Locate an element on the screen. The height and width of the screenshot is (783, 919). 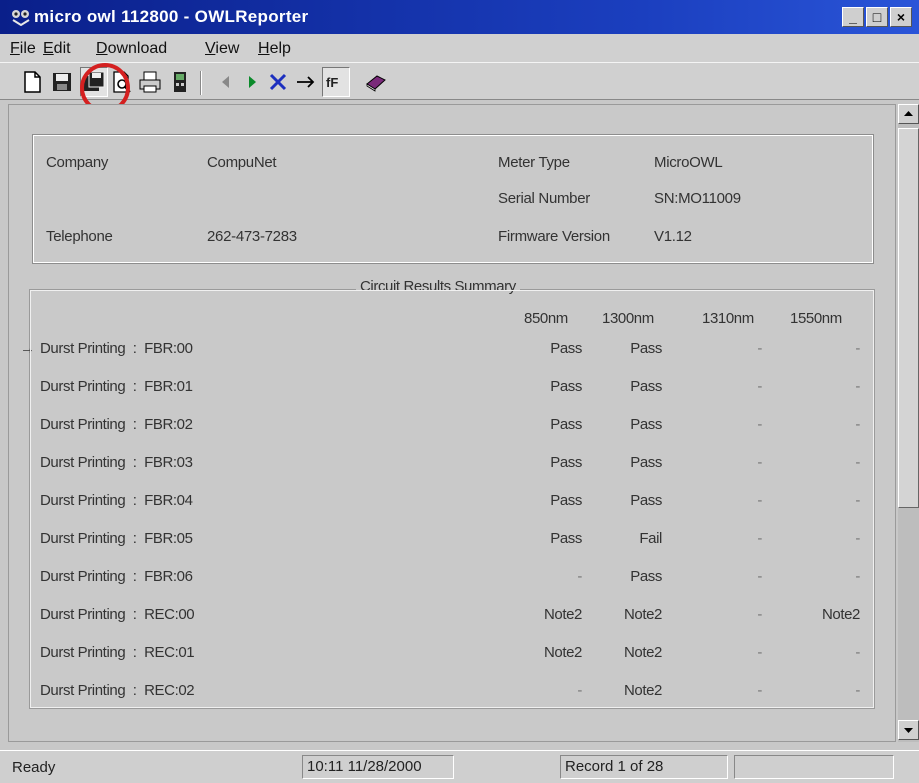
column-1550nm: 1550nm is located at coordinates (816, 318).